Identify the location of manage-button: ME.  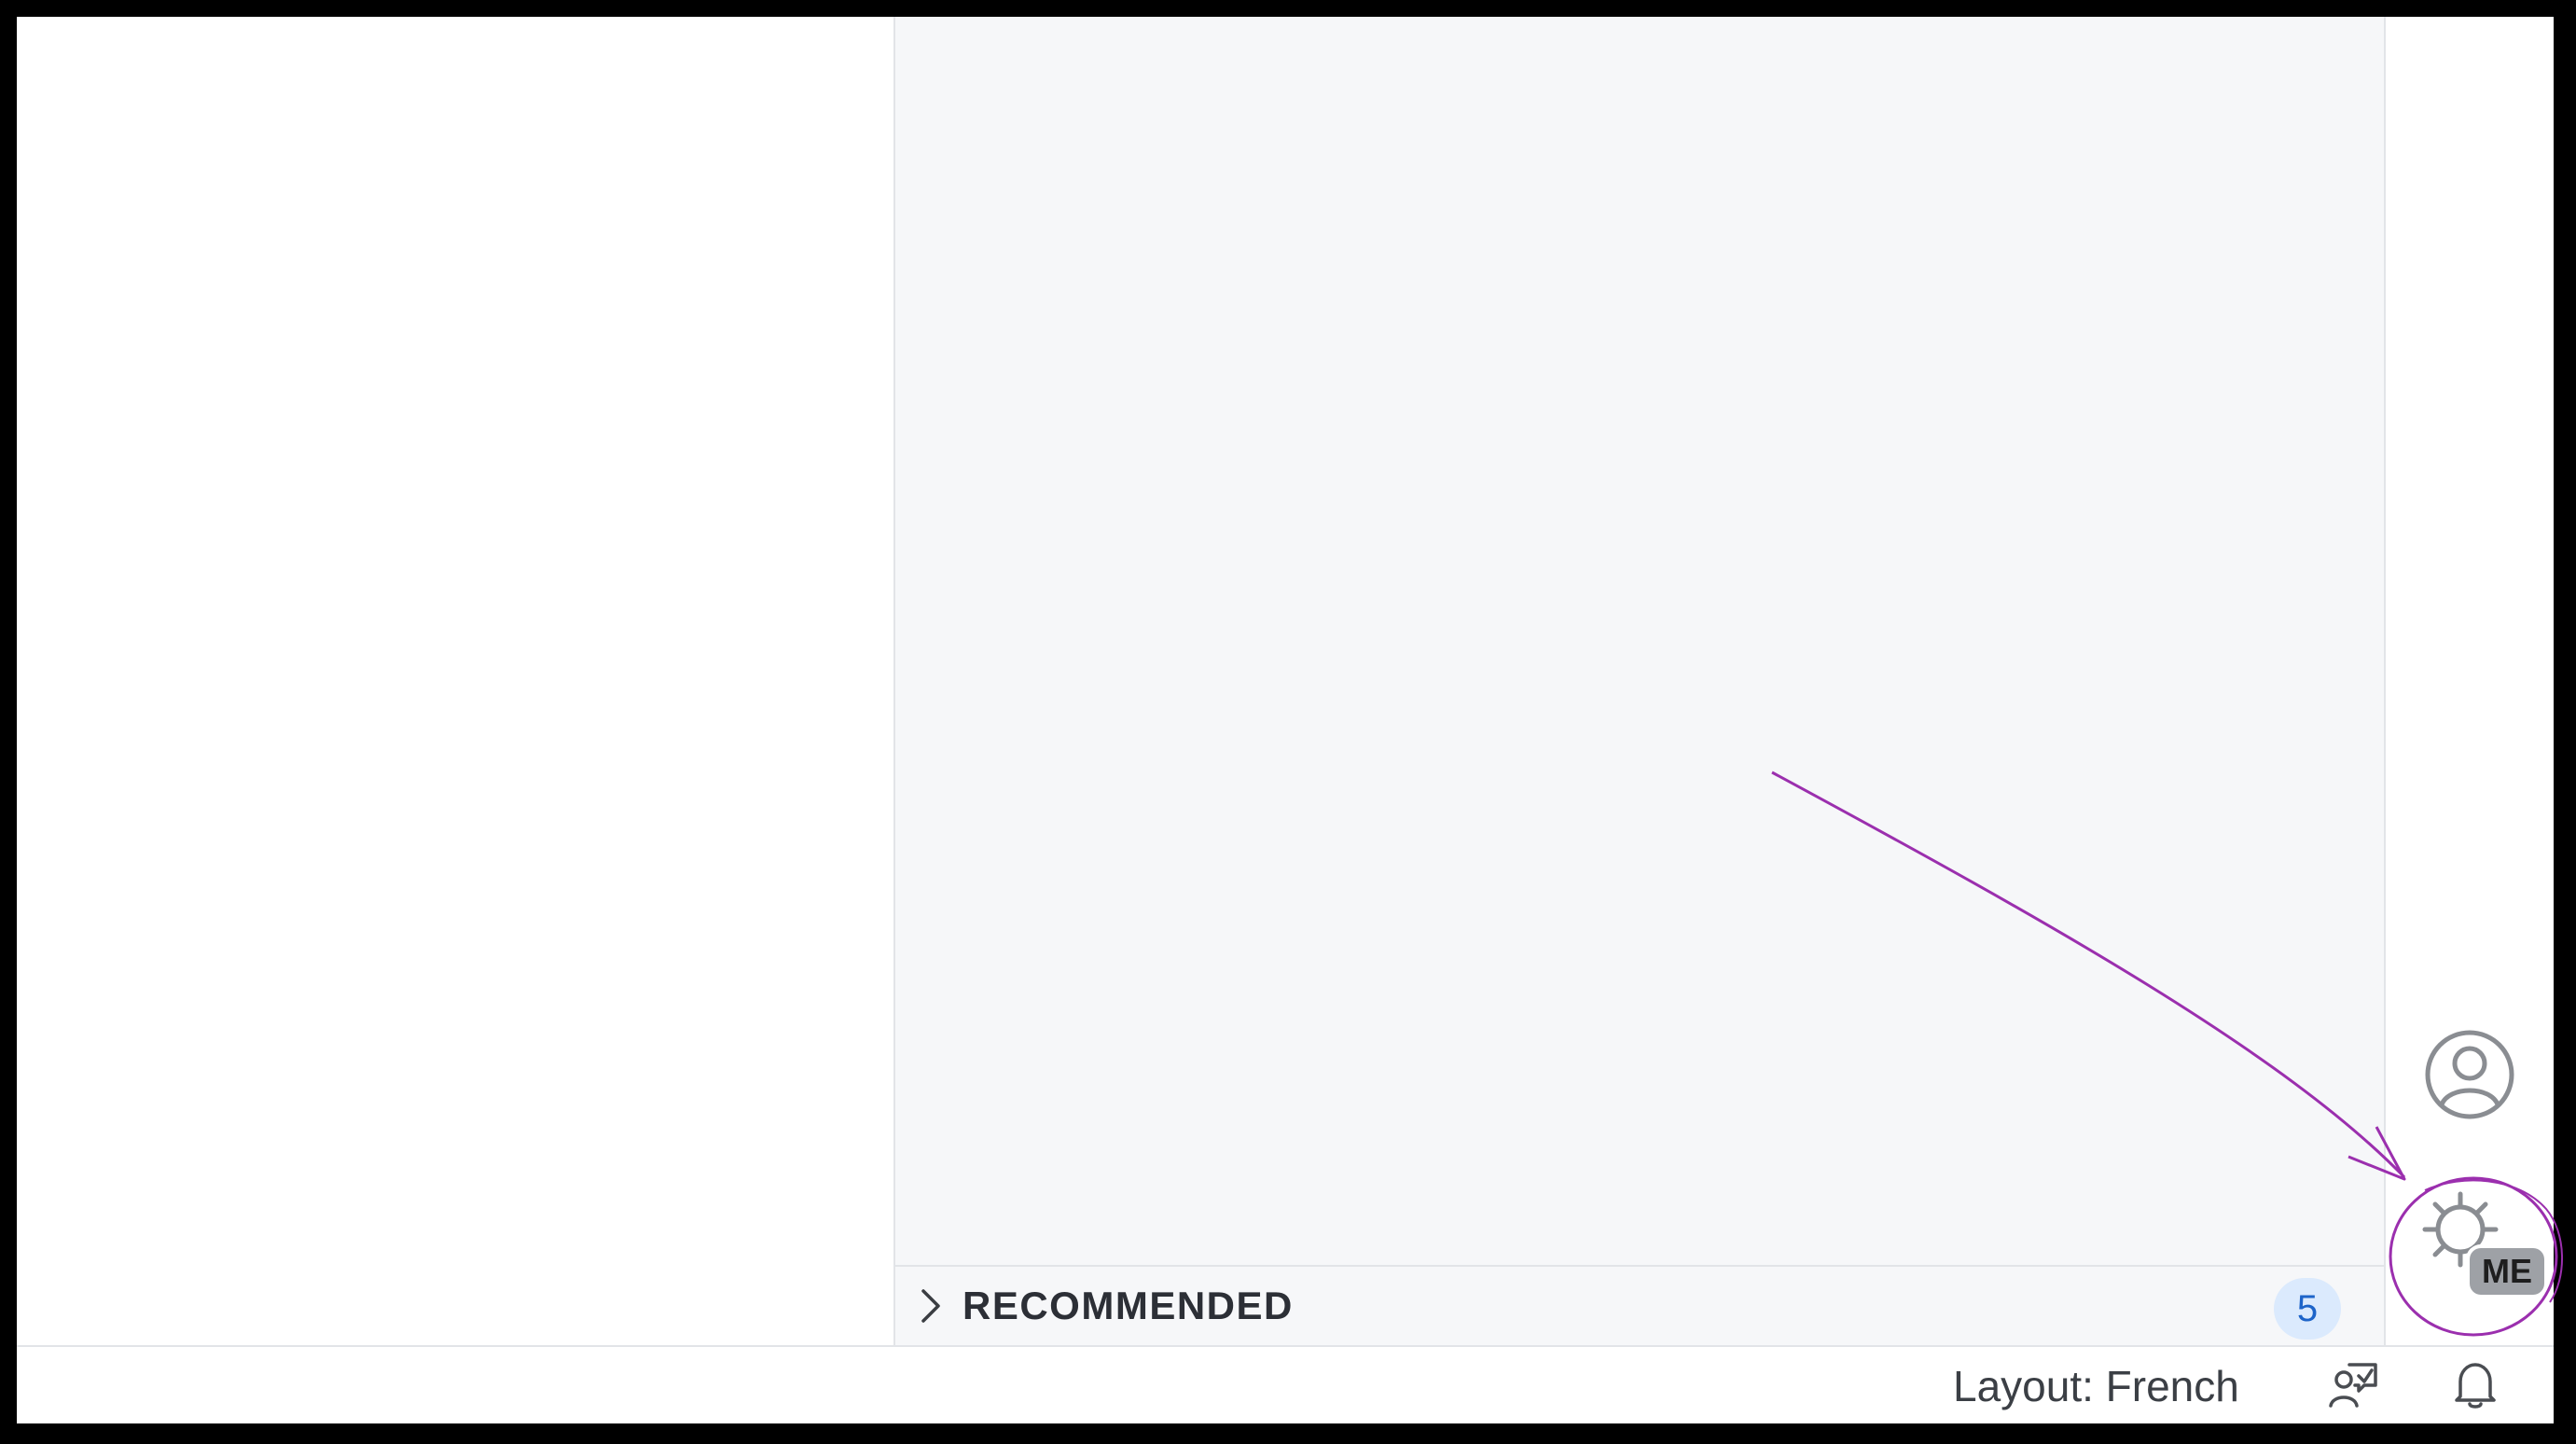
(2479, 1243).